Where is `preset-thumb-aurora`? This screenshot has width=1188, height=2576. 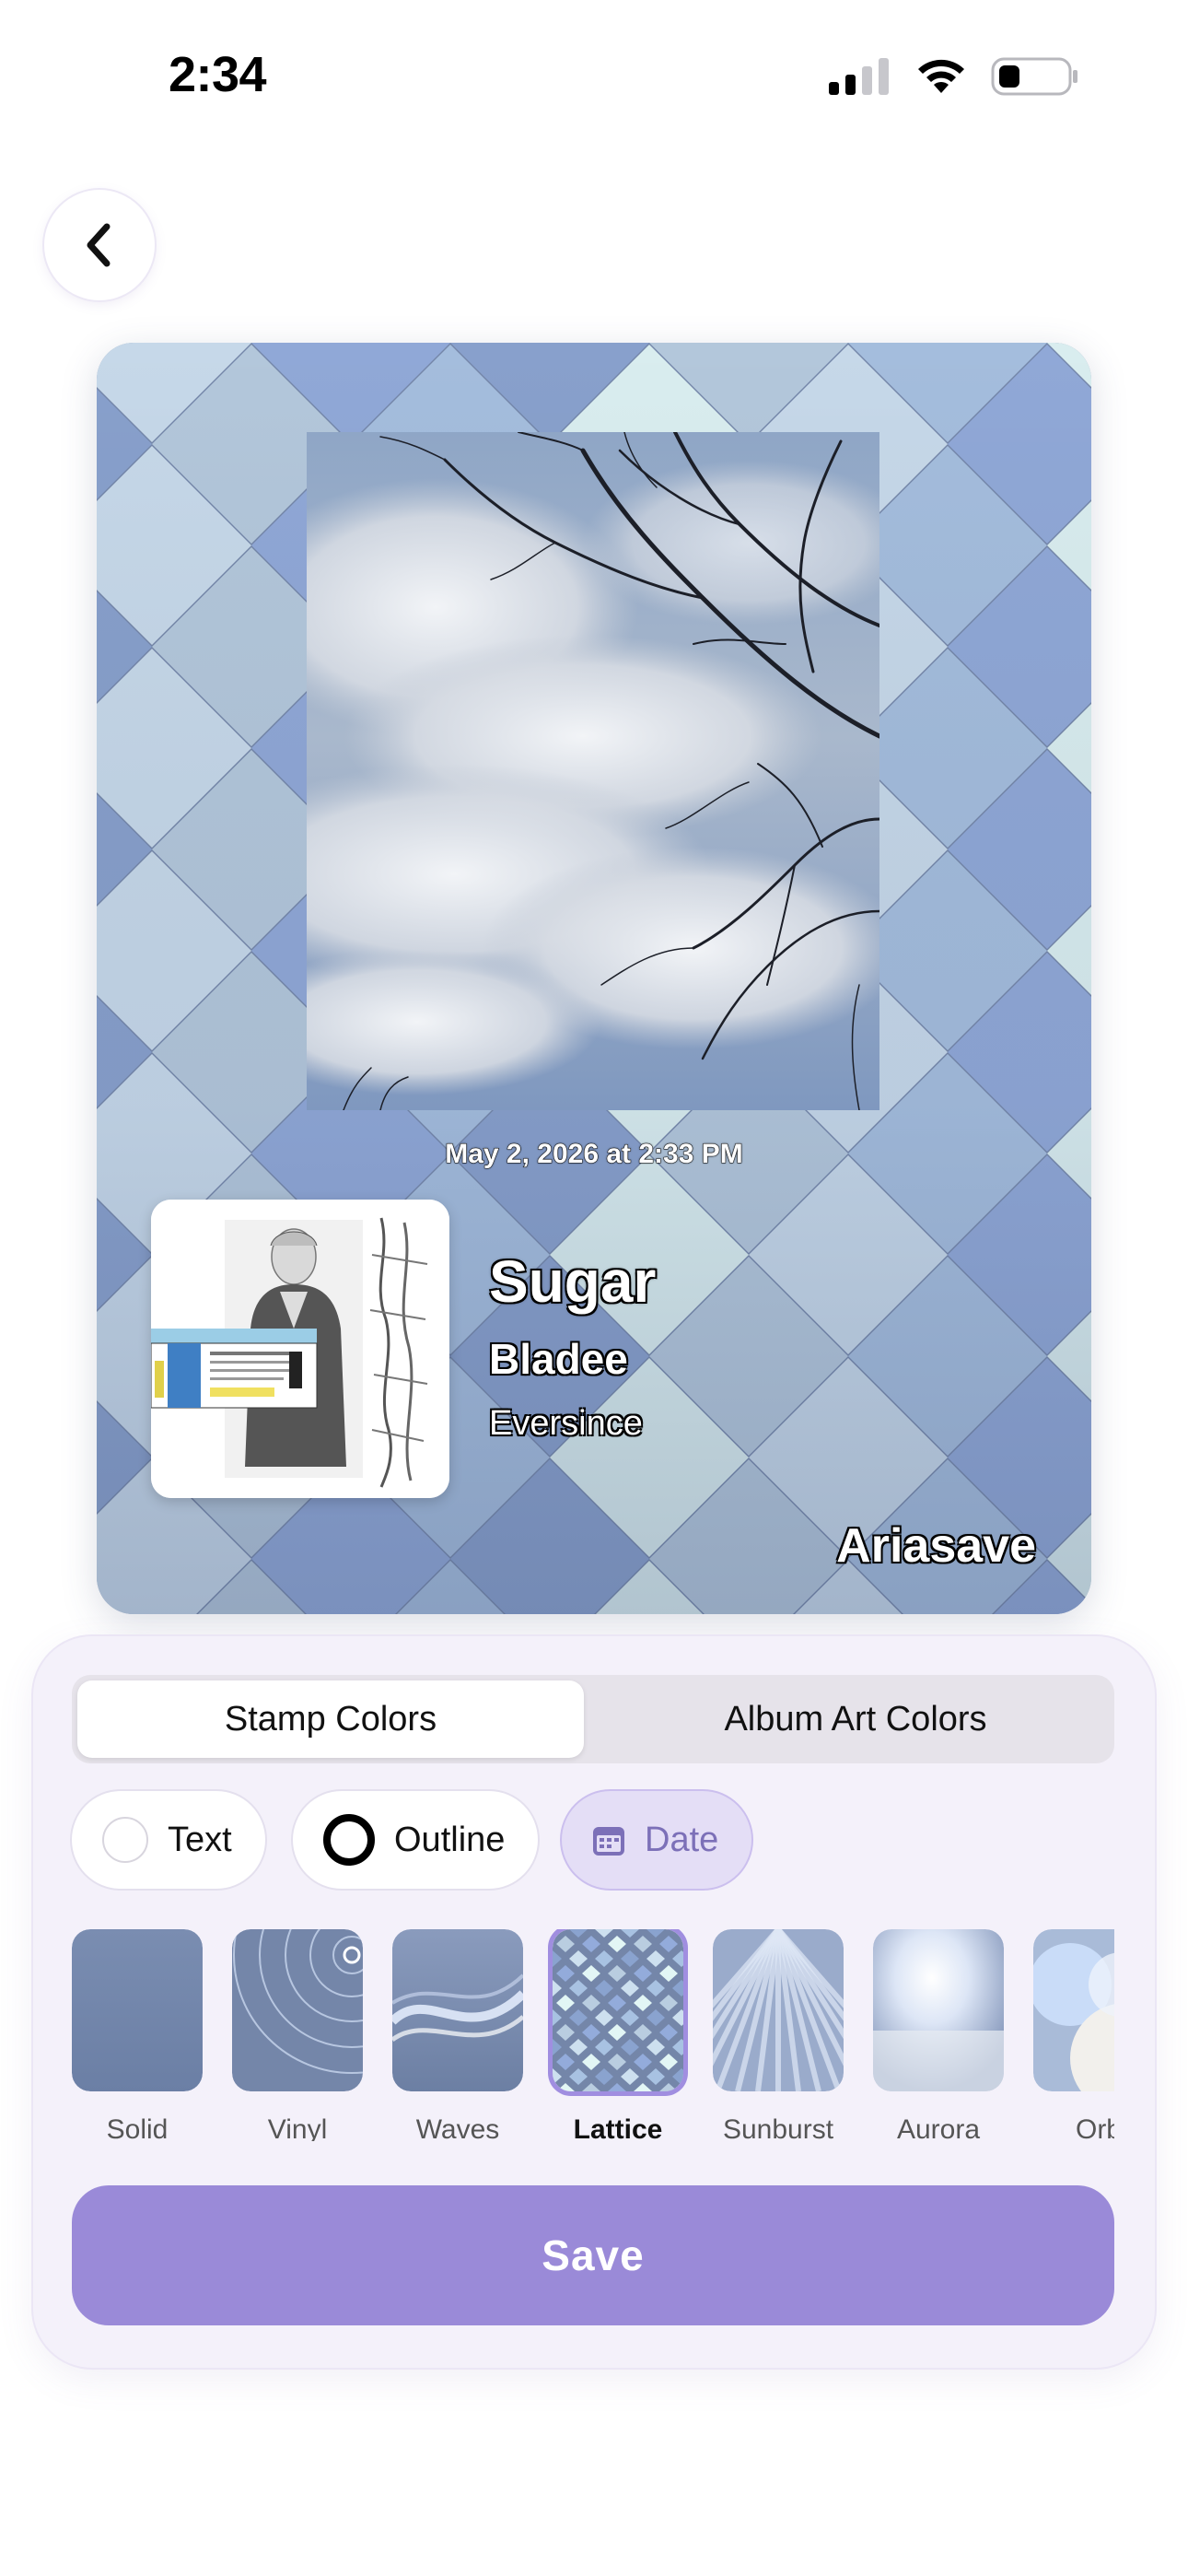 preset-thumb-aurora is located at coordinates (938, 2010).